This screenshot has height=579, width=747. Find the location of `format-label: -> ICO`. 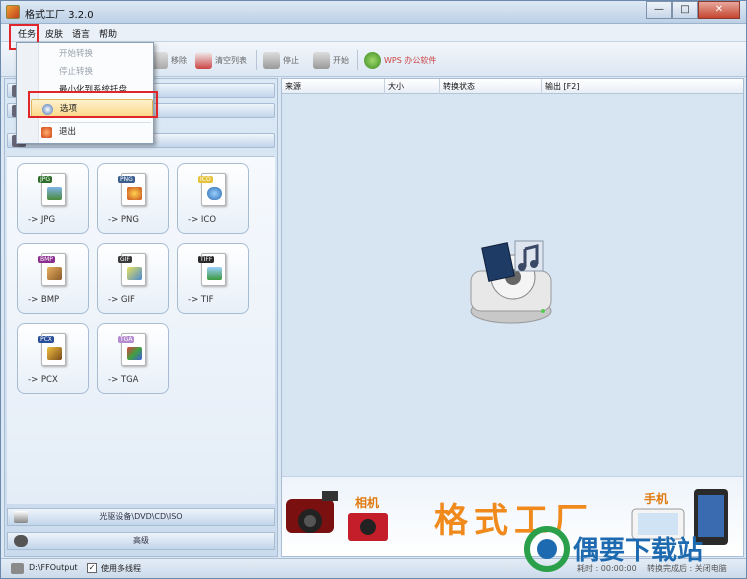

format-label: -> ICO is located at coordinates (202, 220).